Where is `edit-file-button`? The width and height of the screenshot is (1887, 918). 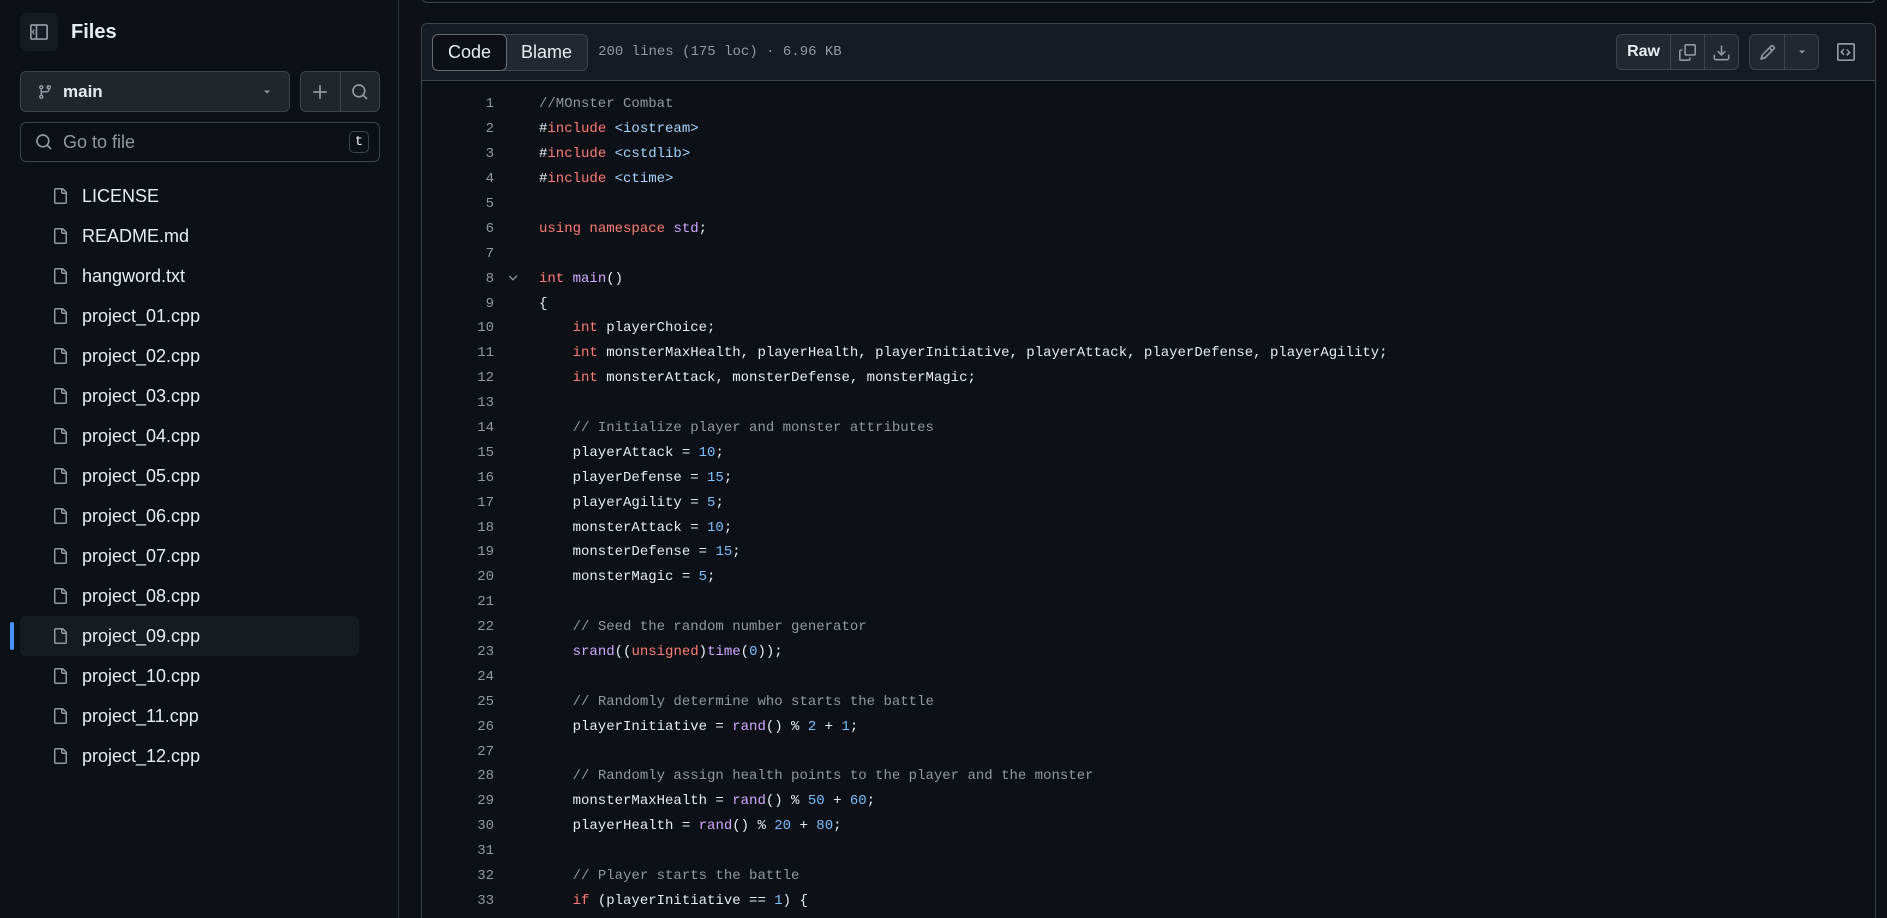
edit-file-button is located at coordinates (1767, 52).